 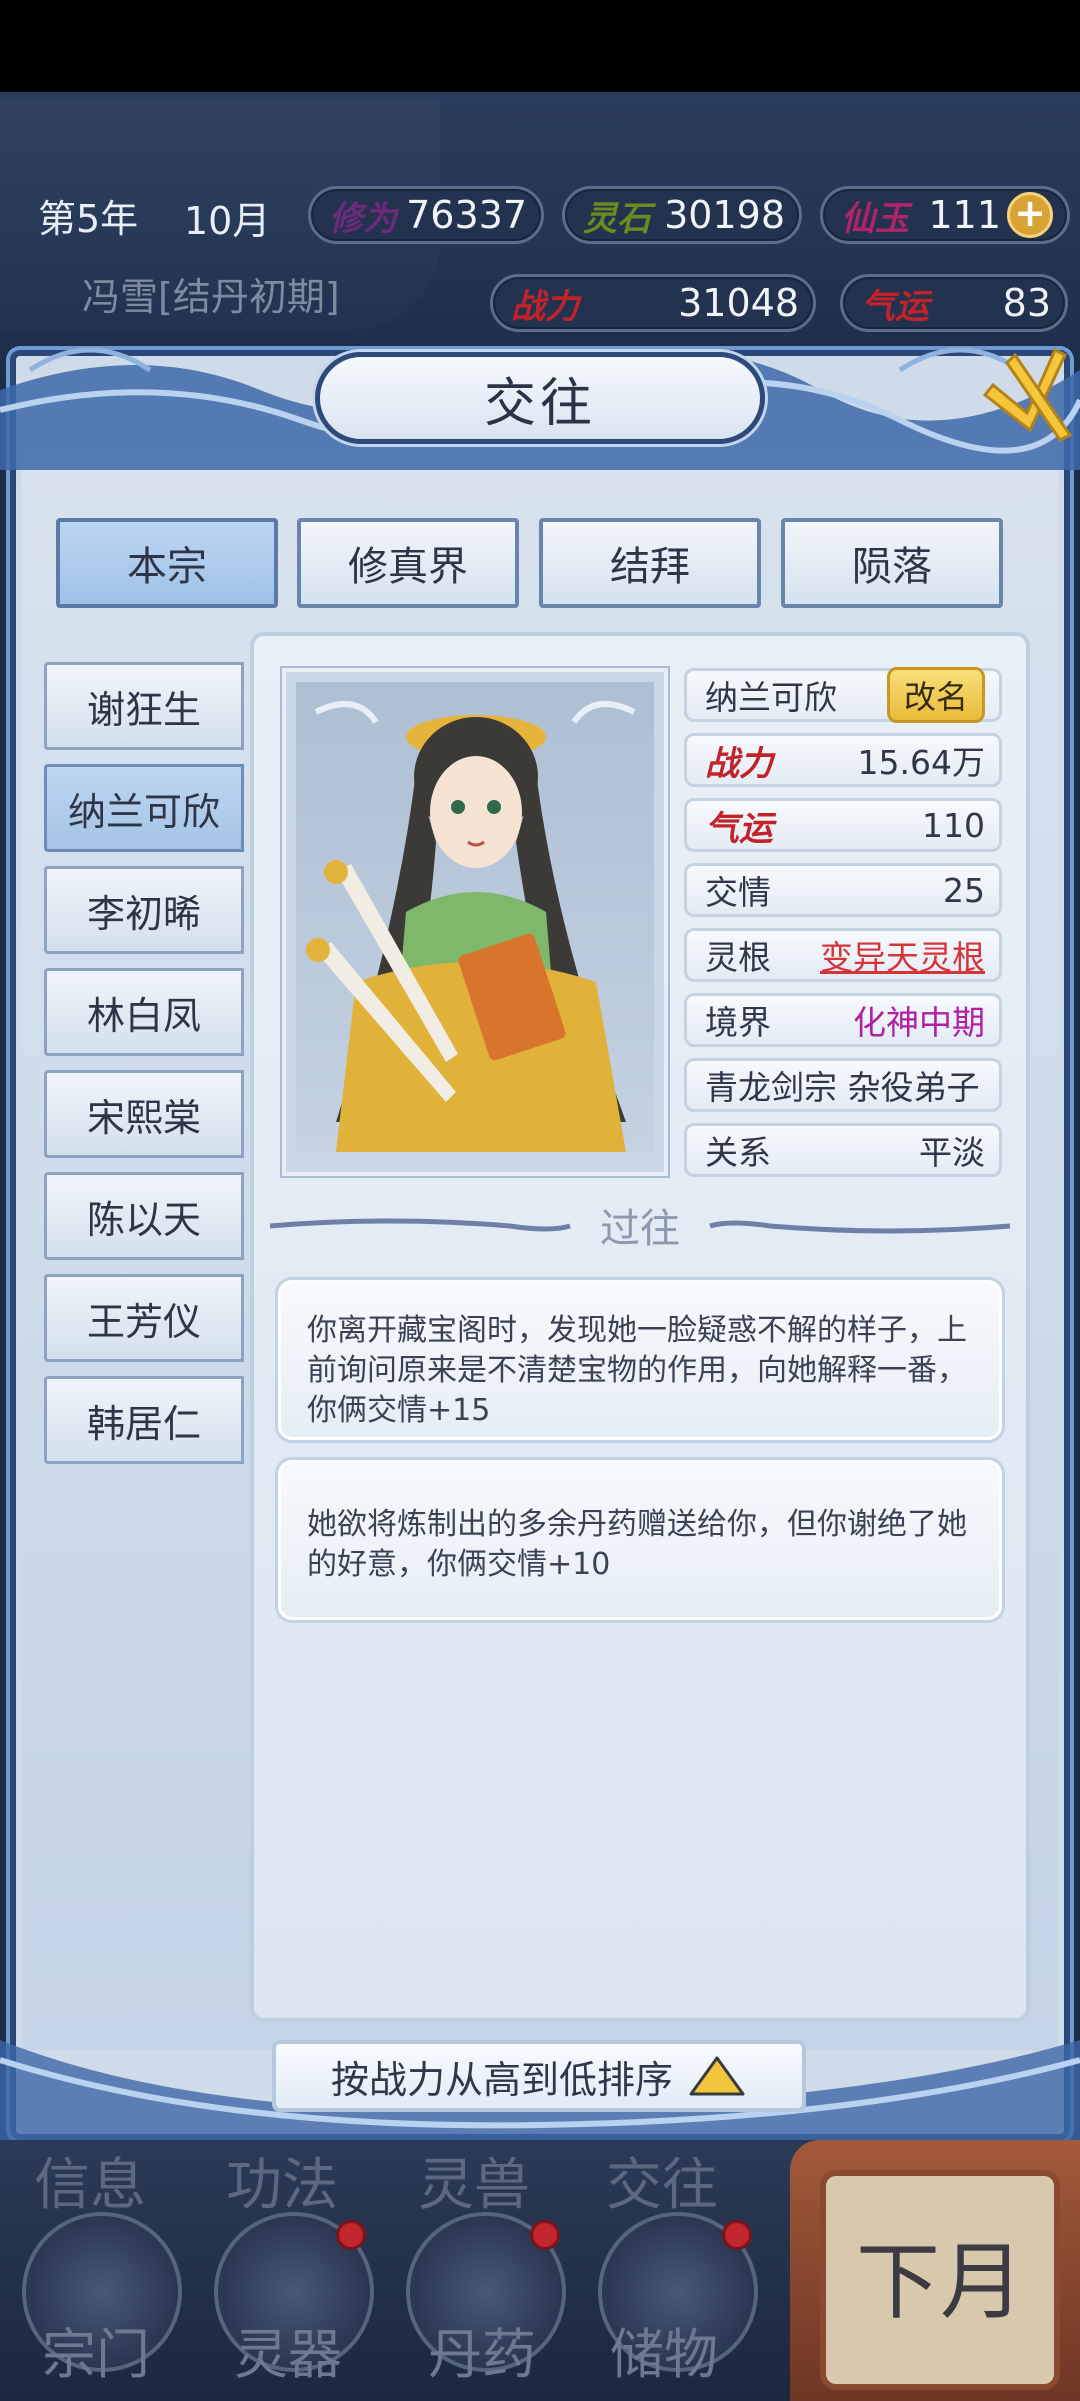 I want to click on nav-label-artifact: 灵器, so click(x=288, y=2349).